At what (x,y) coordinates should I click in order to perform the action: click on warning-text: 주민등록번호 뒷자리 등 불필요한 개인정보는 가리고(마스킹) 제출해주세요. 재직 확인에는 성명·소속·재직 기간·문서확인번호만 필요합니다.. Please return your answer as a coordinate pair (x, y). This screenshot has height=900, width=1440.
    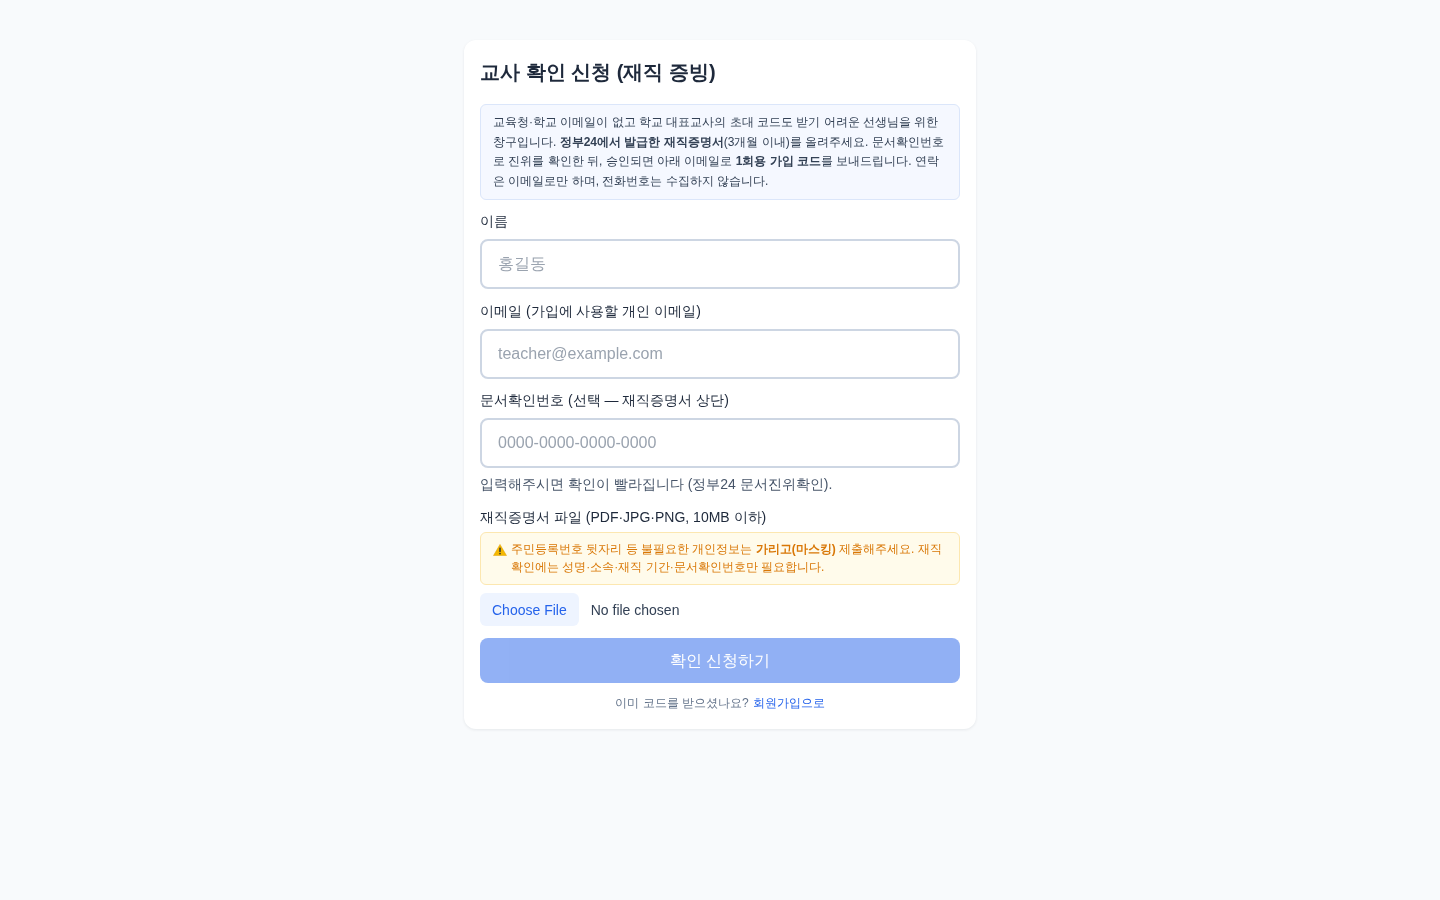
    Looking at the image, I should click on (727, 558).